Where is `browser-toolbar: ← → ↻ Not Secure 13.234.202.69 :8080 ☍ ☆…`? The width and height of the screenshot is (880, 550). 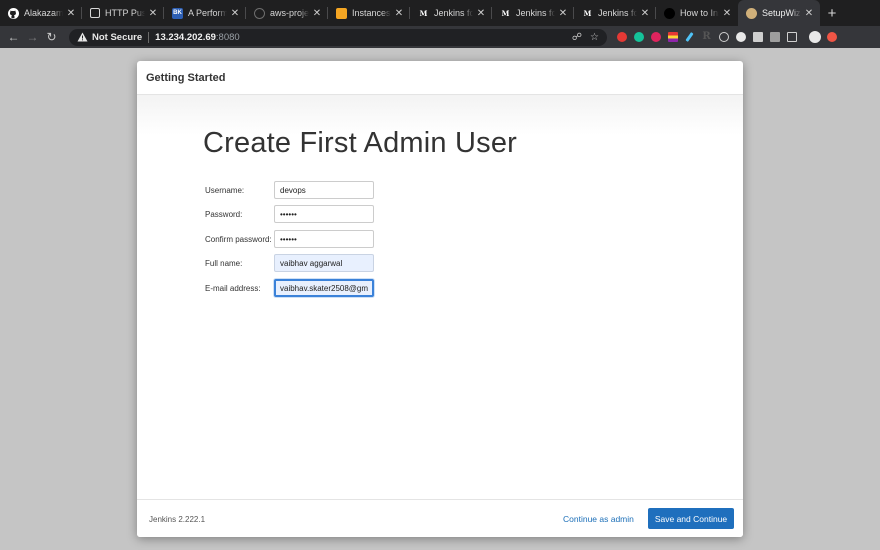 browser-toolbar: ← → ↻ Not Secure 13.234.202.69 :8080 ☍ ☆… is located at coordinates (440, 37).